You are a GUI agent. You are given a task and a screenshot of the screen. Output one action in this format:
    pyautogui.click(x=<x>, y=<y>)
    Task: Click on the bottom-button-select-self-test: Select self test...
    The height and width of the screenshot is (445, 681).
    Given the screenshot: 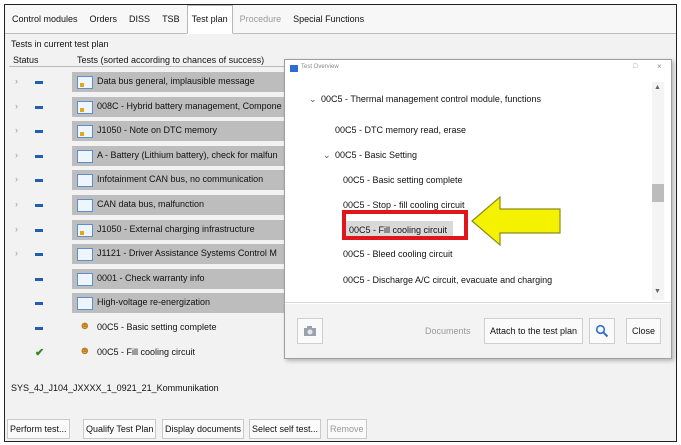 What is the action you would take?
    pyautogui.click(x=285, y=429)
    